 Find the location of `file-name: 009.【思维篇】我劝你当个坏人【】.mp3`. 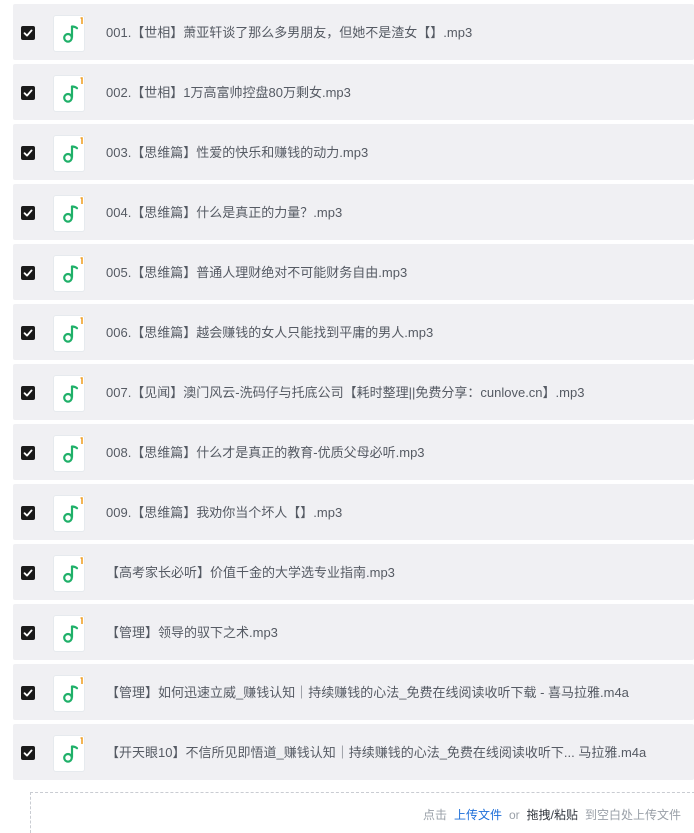

file-name: 009.【思维篇】我劝你当个坏人【】.mp3 is located at coordinates (224, 512).